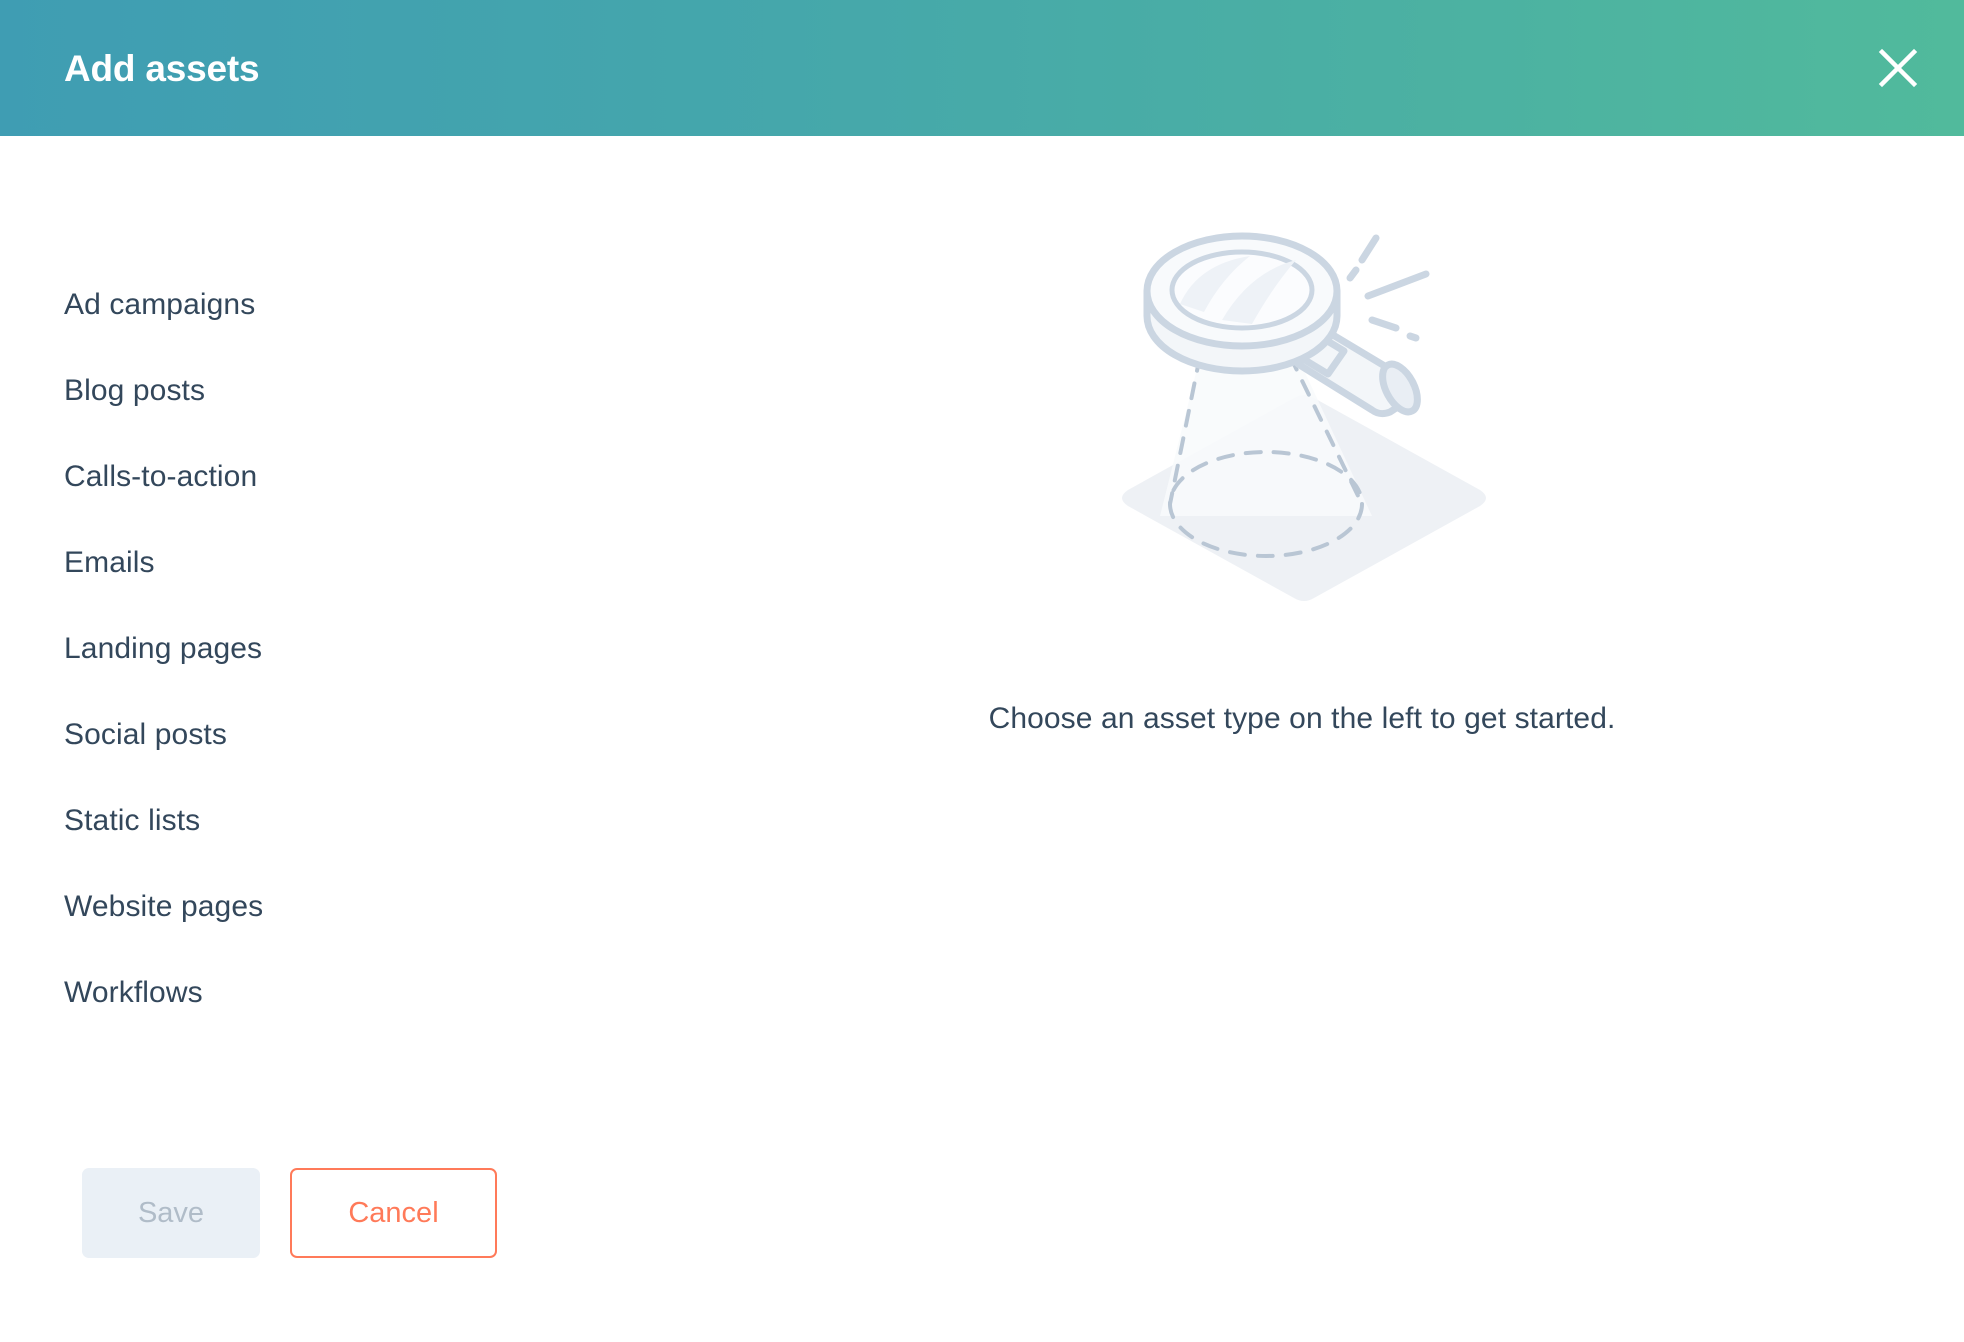  I want to click on magnifying-glass-illustration, so click(1302, 426).